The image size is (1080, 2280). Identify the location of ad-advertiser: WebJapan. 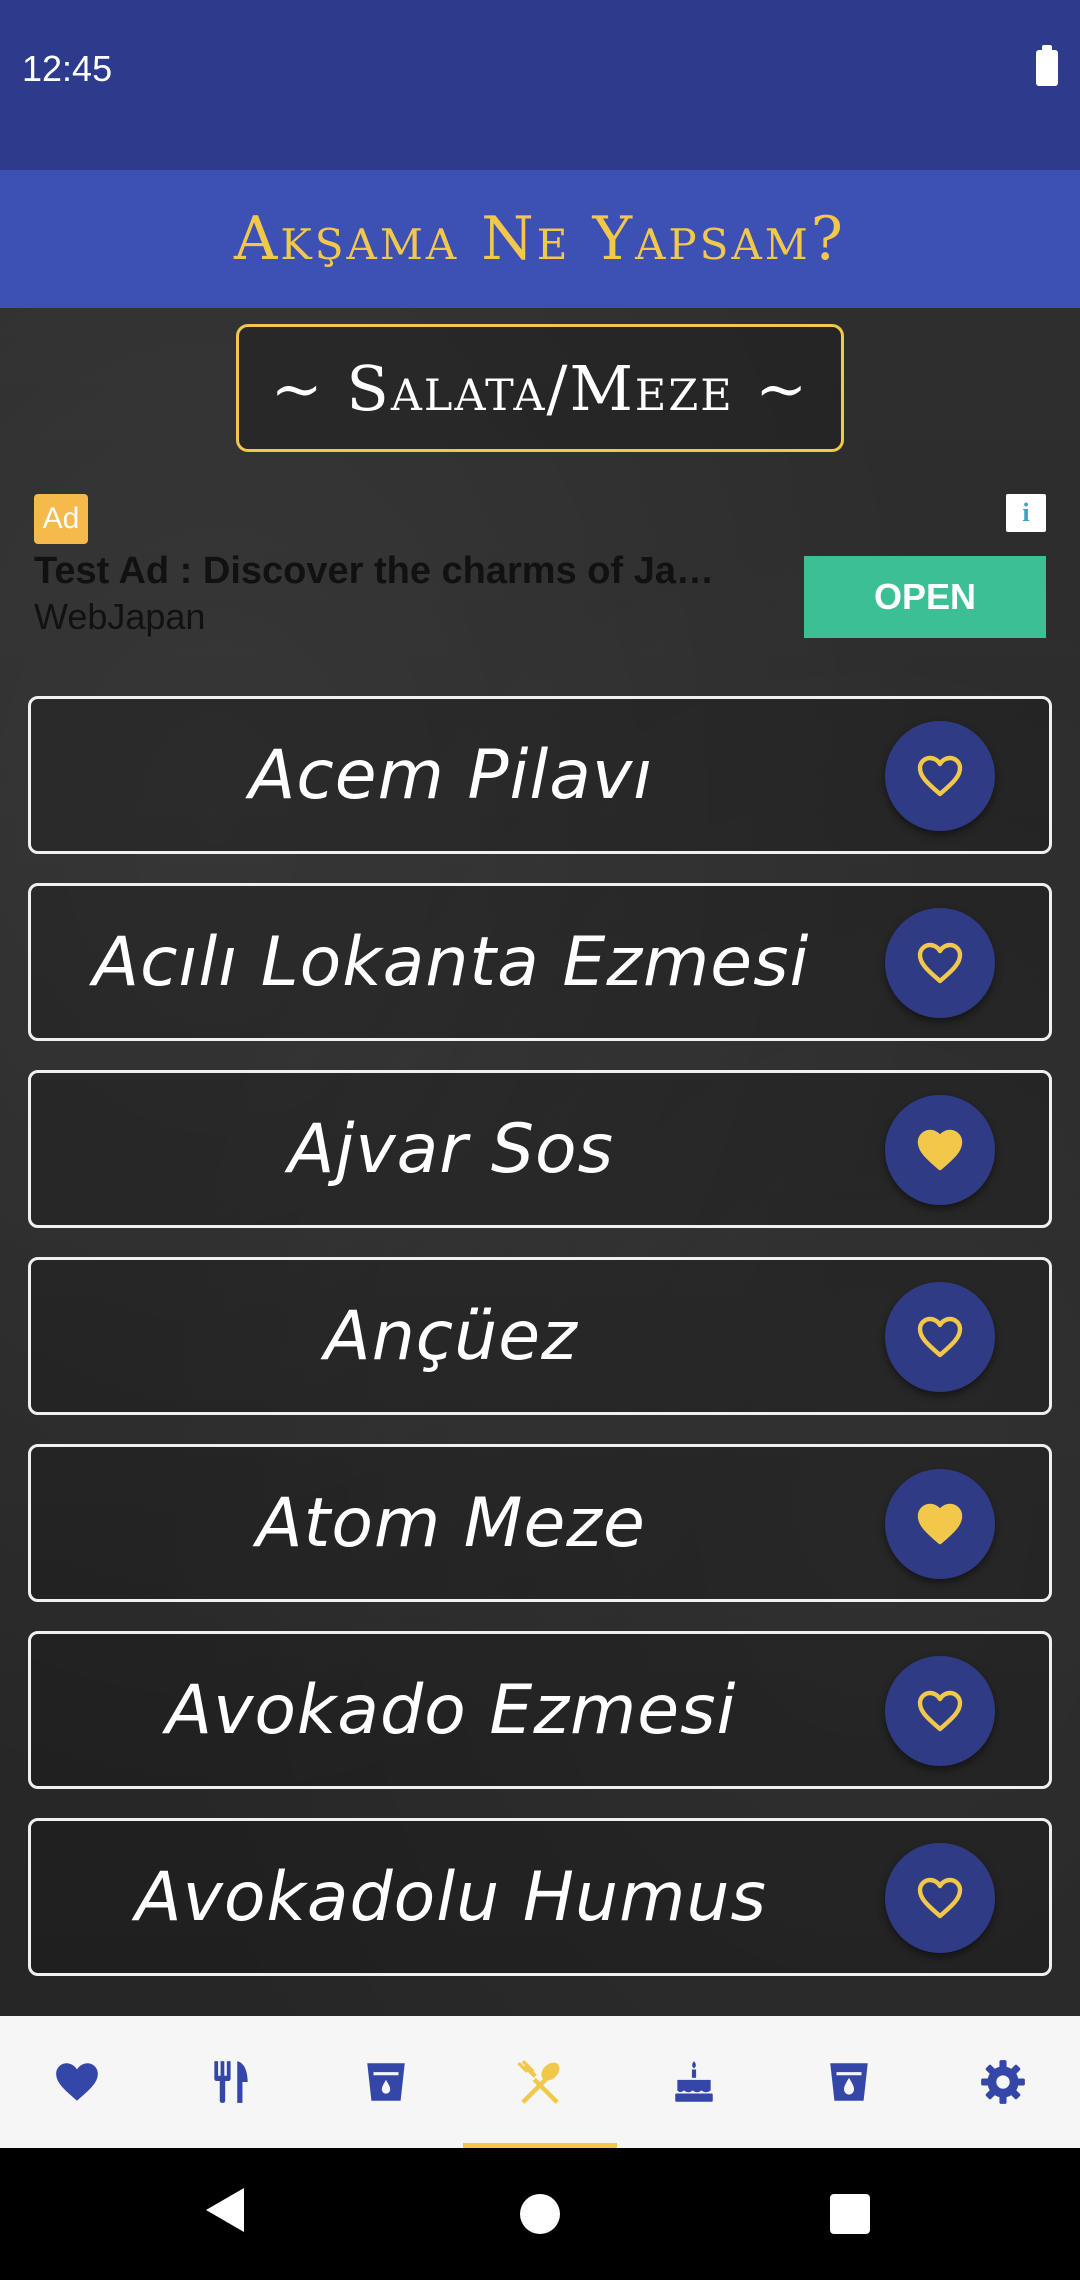
(120, 616).